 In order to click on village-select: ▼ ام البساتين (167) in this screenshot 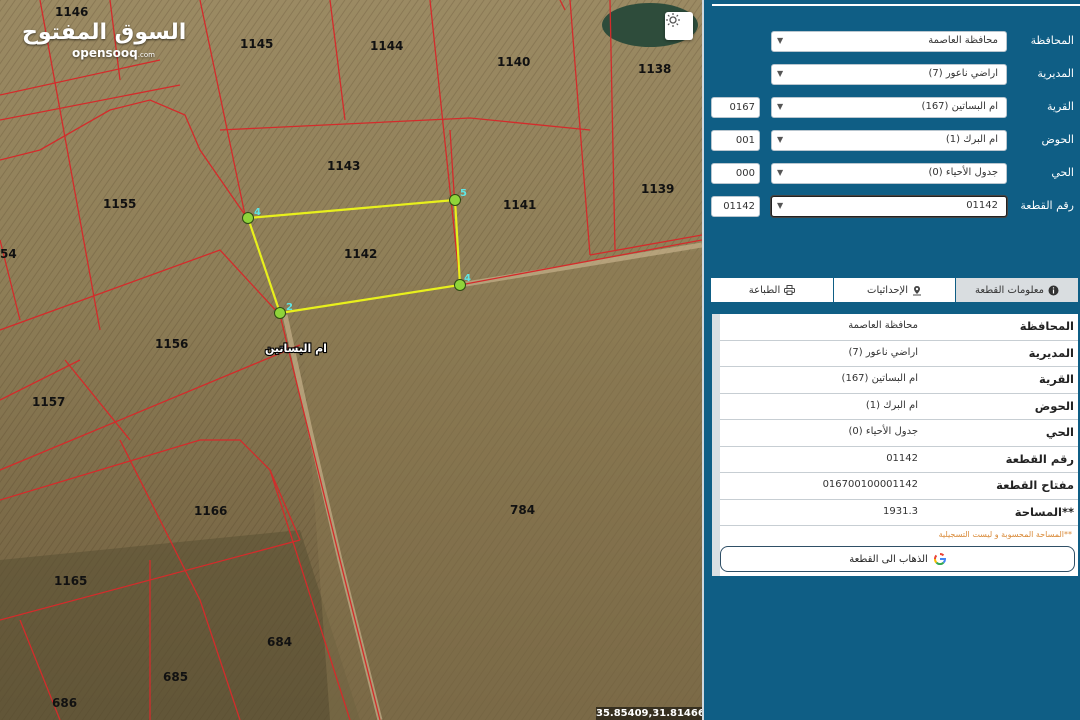, I will do `click(889, 107)`.